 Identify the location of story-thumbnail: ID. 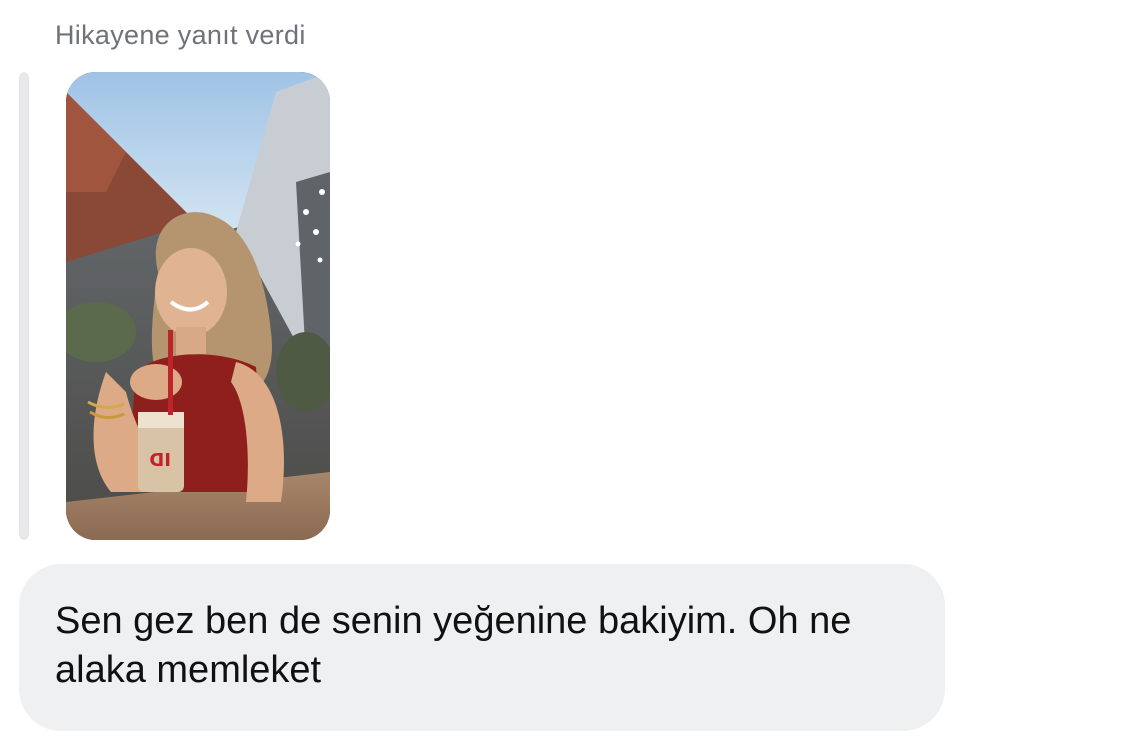
(198, 306).